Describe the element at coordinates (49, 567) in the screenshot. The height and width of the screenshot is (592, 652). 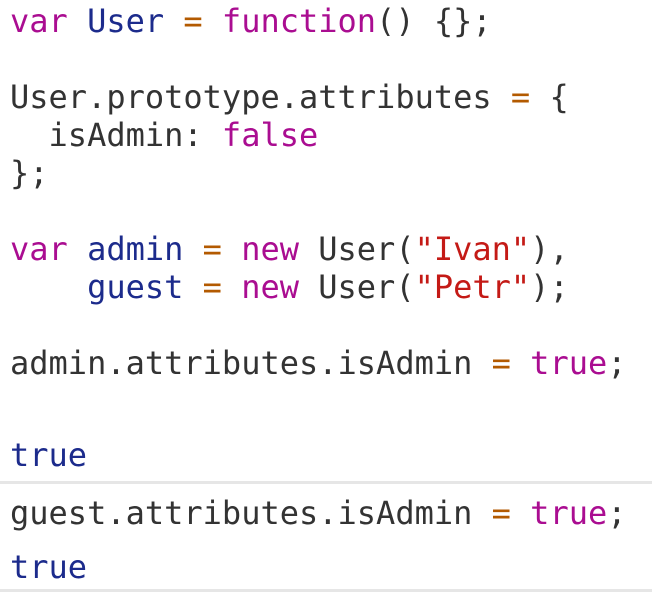
I see `console-result-2: true` at that location.